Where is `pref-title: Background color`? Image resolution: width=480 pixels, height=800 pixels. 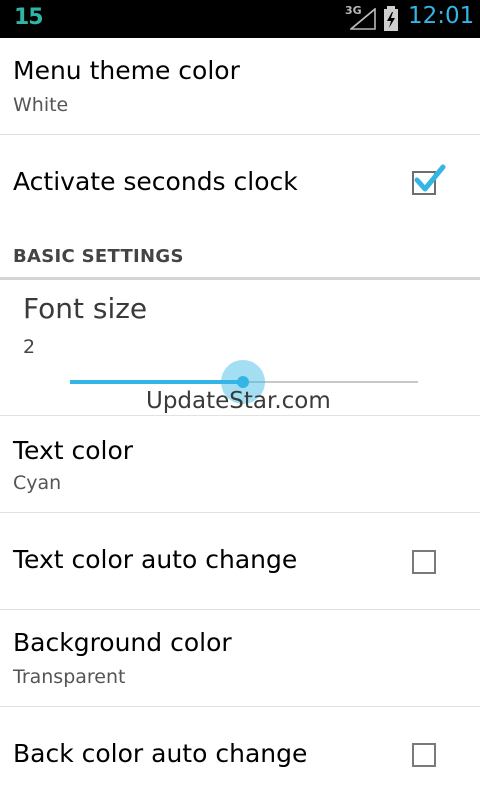 pref-title: Background color is located at coordinates (122, 642).